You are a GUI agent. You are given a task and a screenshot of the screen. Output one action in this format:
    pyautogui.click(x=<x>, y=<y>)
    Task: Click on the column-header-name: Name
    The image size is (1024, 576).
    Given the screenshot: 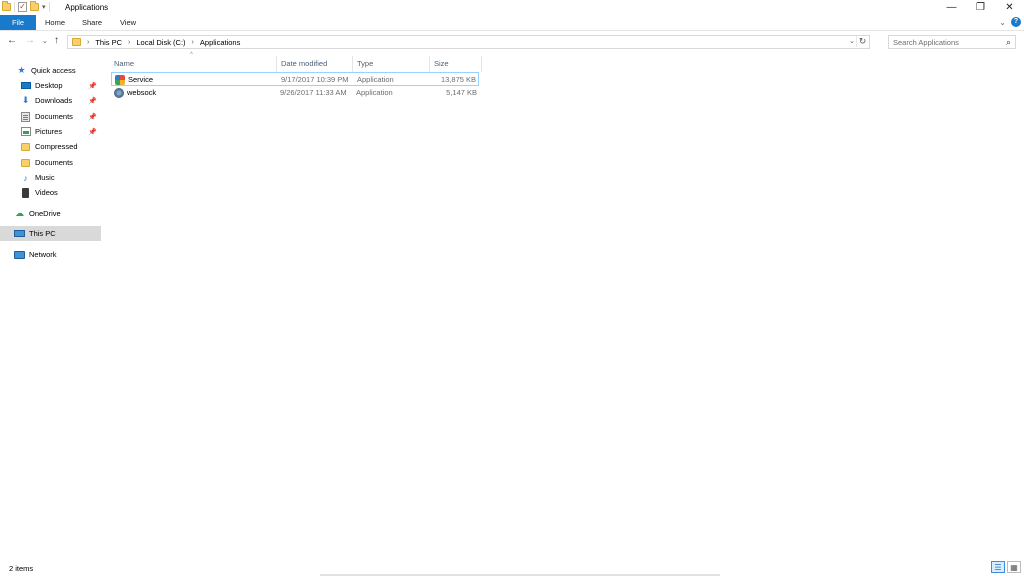 What is the action you would take?
    pyautogui.click(x=193, y=64)
    